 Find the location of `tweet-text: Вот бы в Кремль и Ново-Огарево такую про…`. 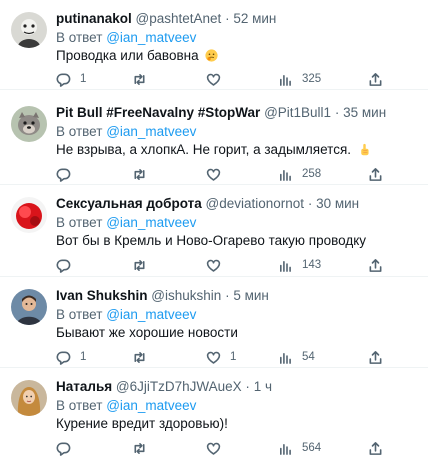

tweet-text: Вот бы в Кремль и Ново-Огарево такую про… is located at coordinates (211, 241).